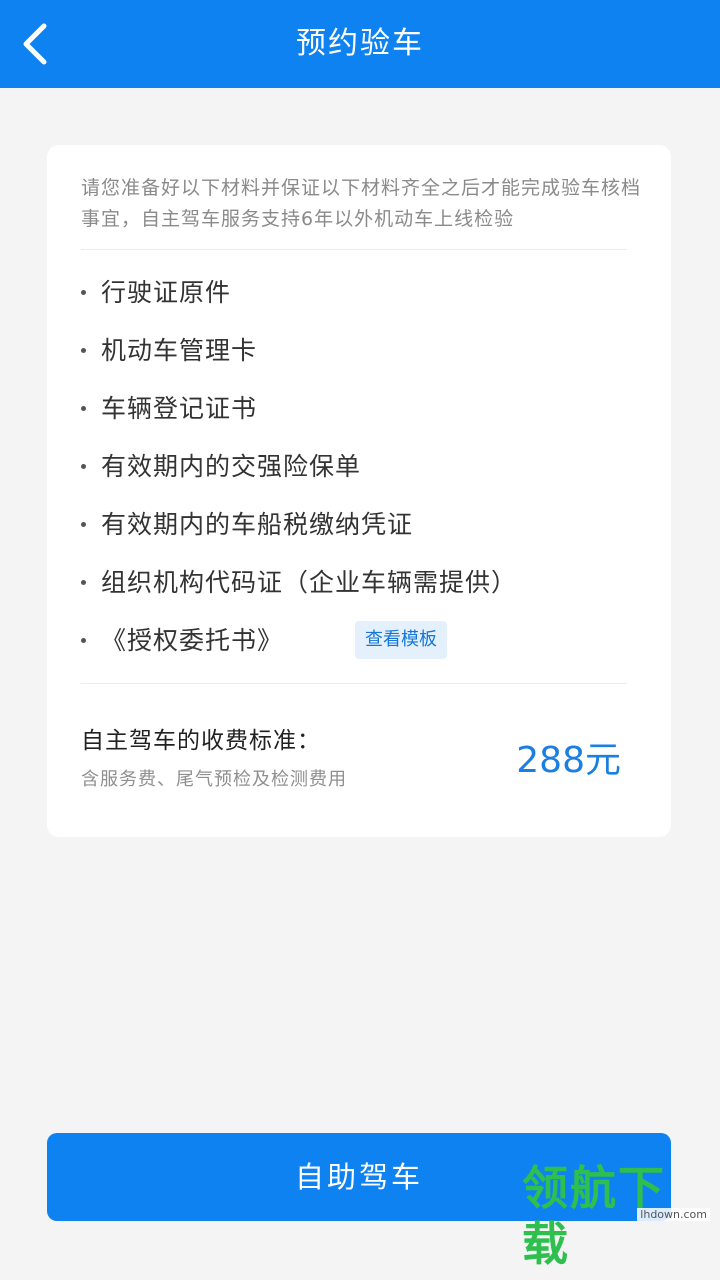 The image size is (720, 1280). Describe the element at coordinates (568, 760) in the screenshot. I see `fee-price: 288元` at that location.